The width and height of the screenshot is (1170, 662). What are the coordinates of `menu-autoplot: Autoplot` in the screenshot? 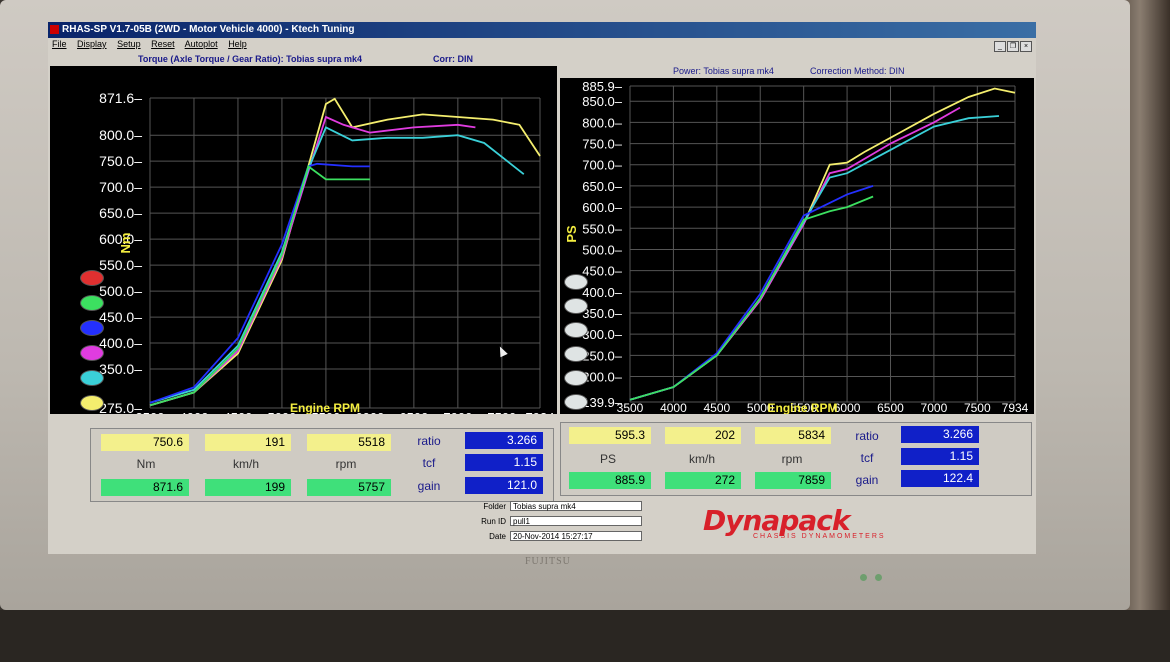 It's located at (201, 44).